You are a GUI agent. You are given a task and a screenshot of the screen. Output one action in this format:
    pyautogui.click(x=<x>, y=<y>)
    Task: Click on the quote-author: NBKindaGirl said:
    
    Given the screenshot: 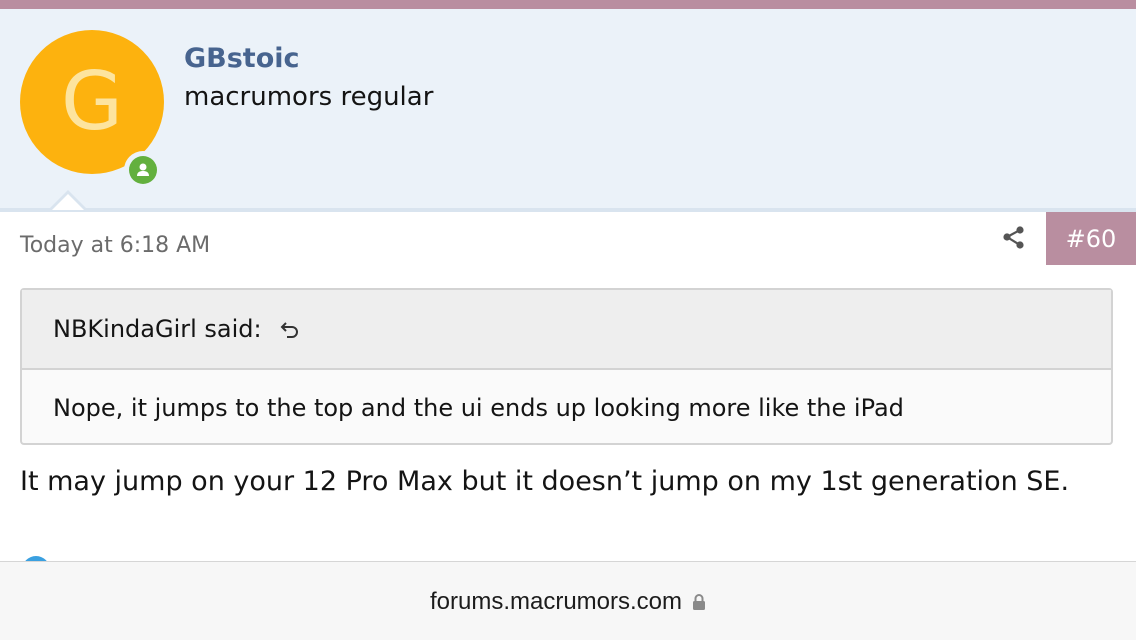 What is the action you would take?
    pyautogui.click(x=157, y=329)
    